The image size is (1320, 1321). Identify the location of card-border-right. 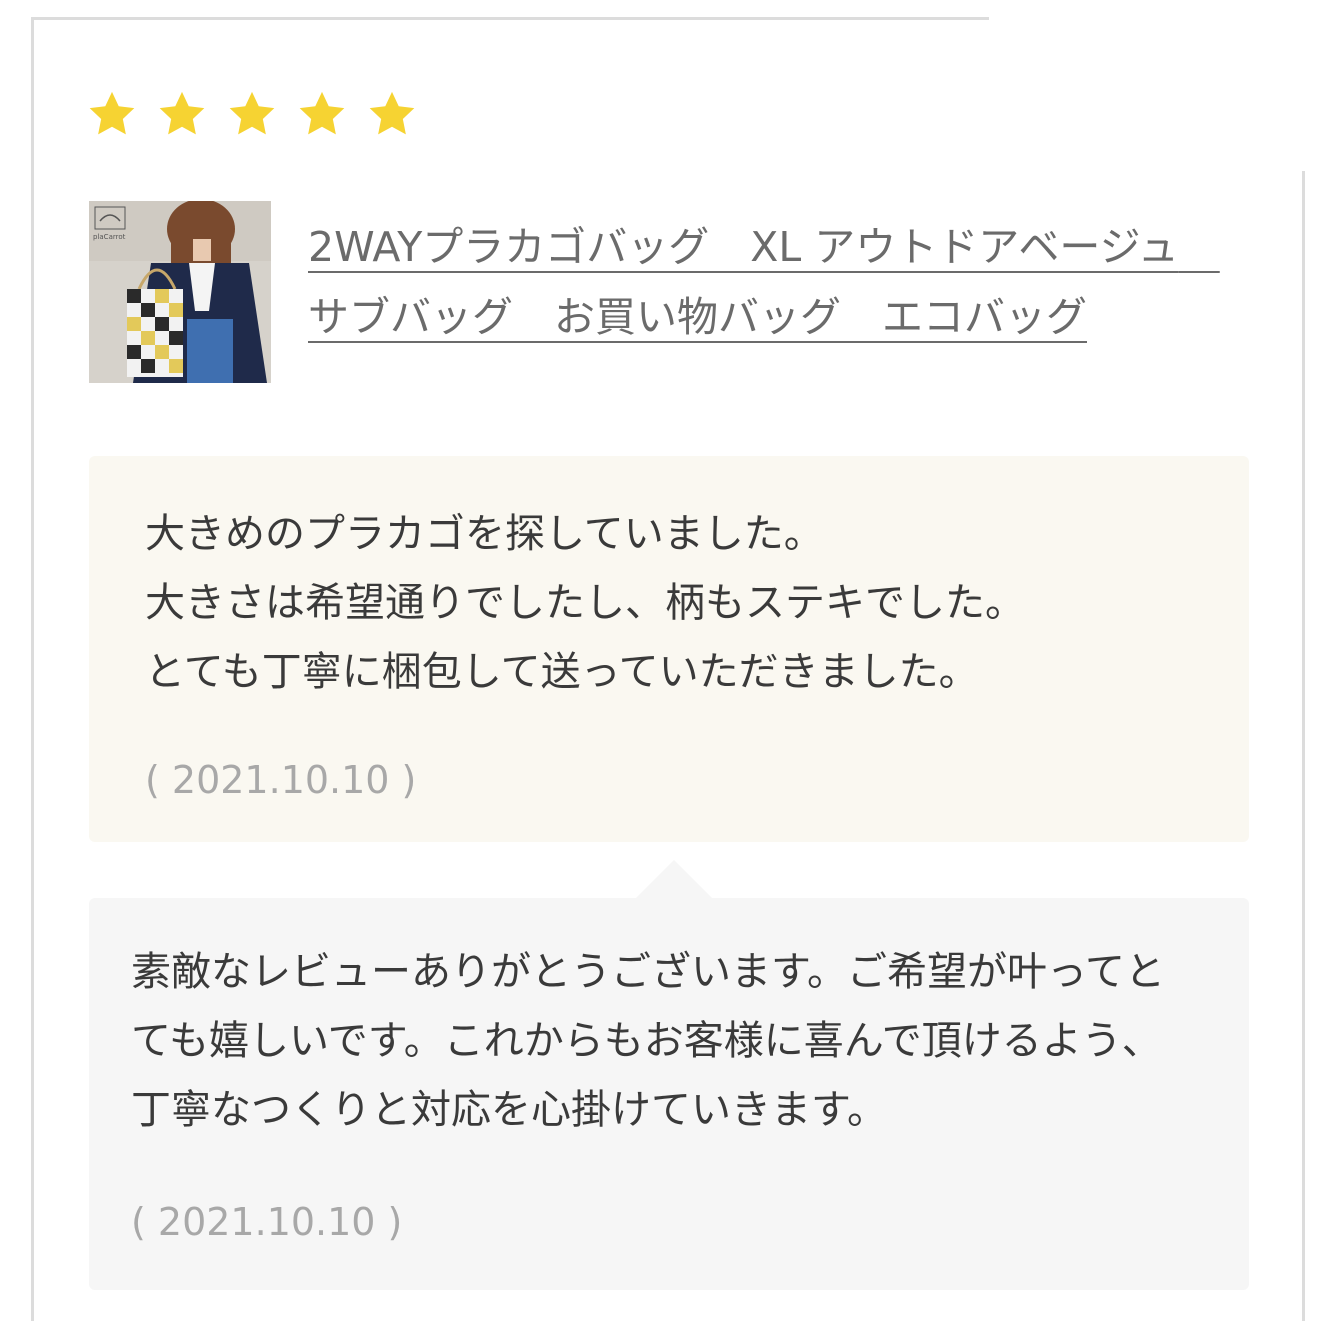
(1303, 746).